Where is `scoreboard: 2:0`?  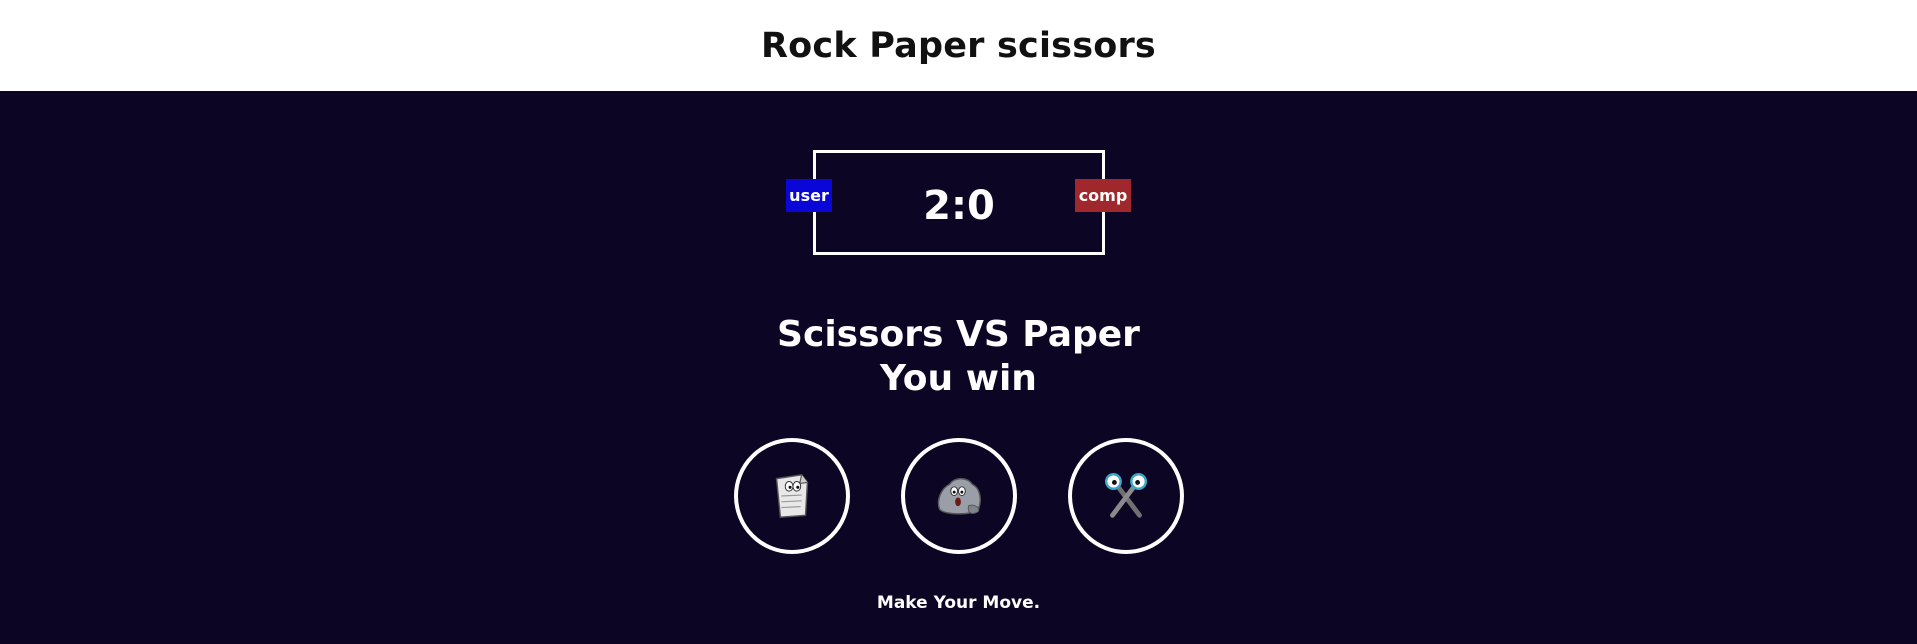
scoreboard: 2:0 is located at coordinates (959, 202).